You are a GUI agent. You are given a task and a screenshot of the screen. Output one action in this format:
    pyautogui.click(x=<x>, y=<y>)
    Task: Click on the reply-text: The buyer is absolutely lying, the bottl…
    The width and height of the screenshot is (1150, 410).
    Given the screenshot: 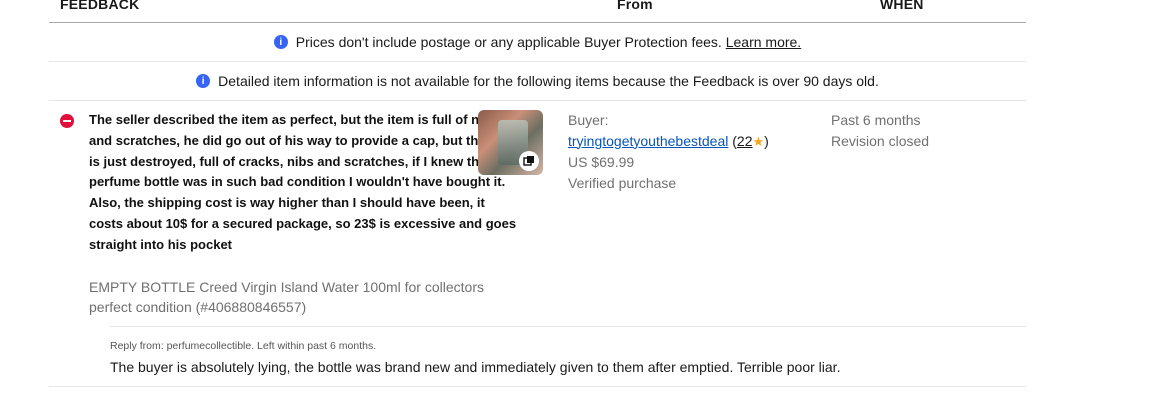 What is the action you would take?
    pyautogui.click(x=475, y=367)
    